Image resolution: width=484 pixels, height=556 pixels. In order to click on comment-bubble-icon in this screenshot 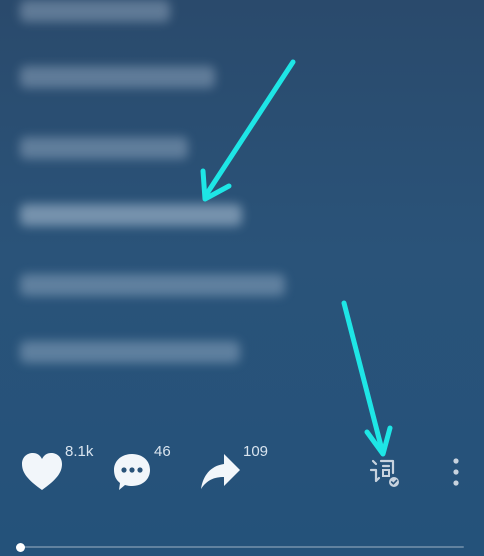, I will do `click(132, 472)`.